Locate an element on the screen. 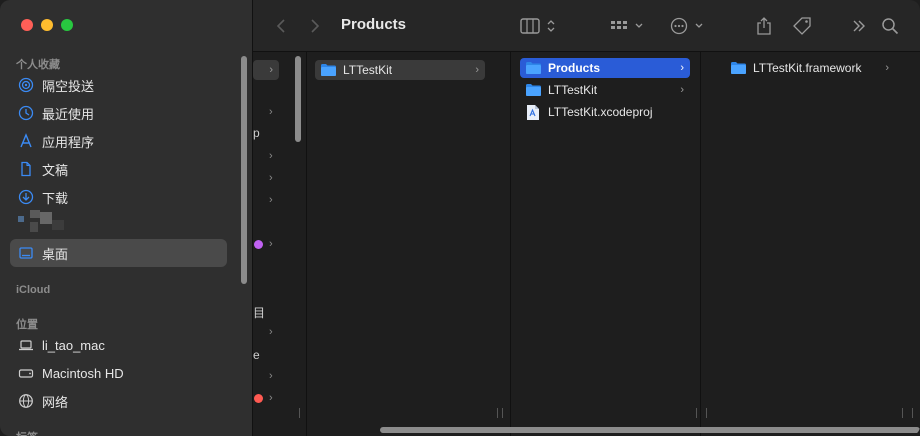  sidebar-item-network: 网络 is located at coordinates (118, 401).